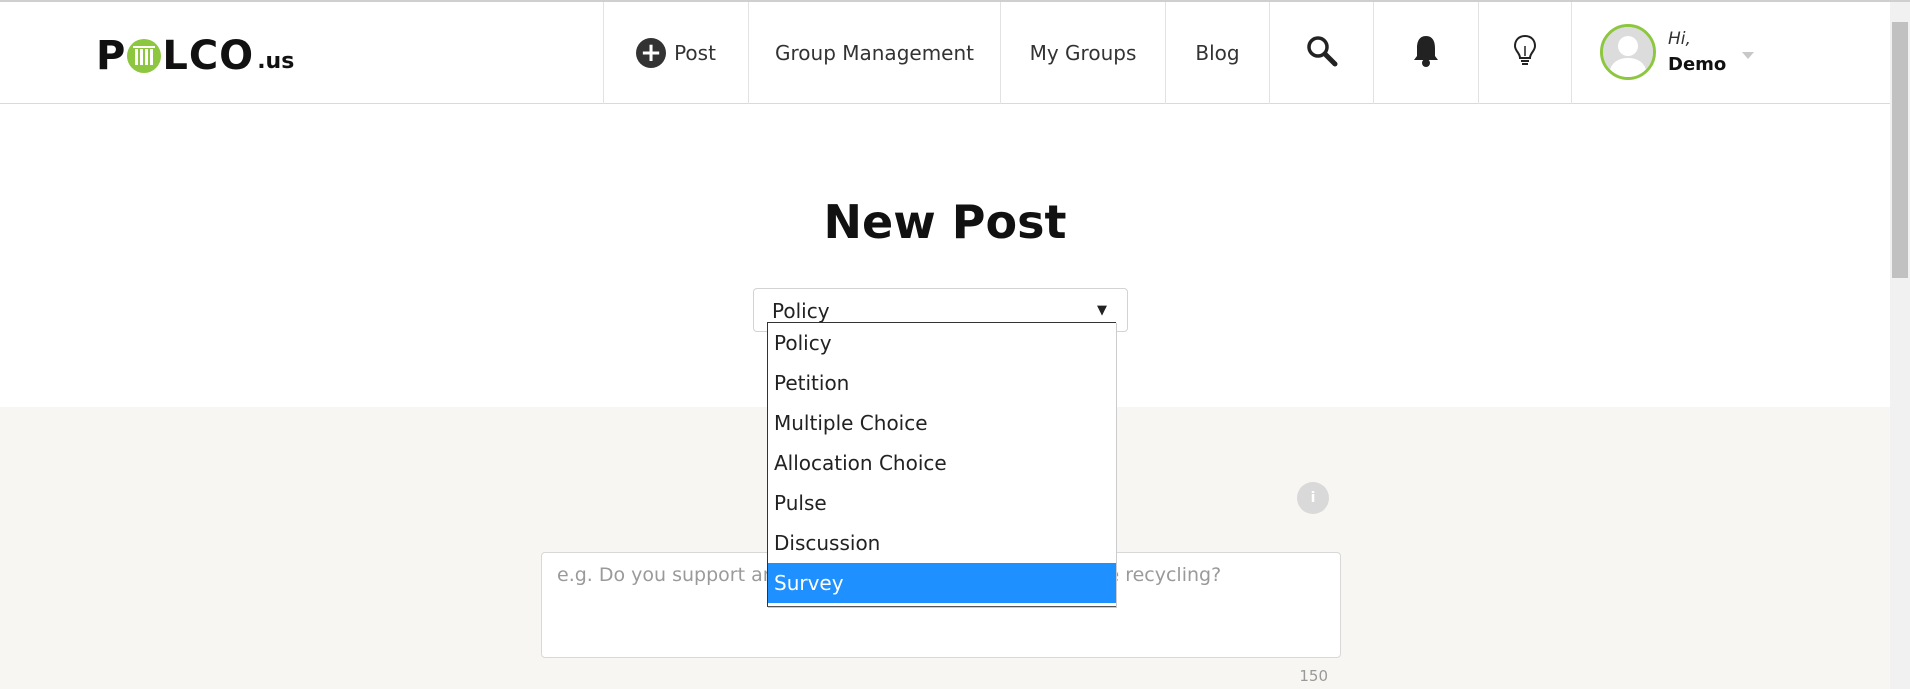 This screenshot has height=689, width=1910. What do you see at coordinates (1663, 52) in the screenshot?
I see `user-menu: Hi, Demo` at bounding box center [1663, 52].